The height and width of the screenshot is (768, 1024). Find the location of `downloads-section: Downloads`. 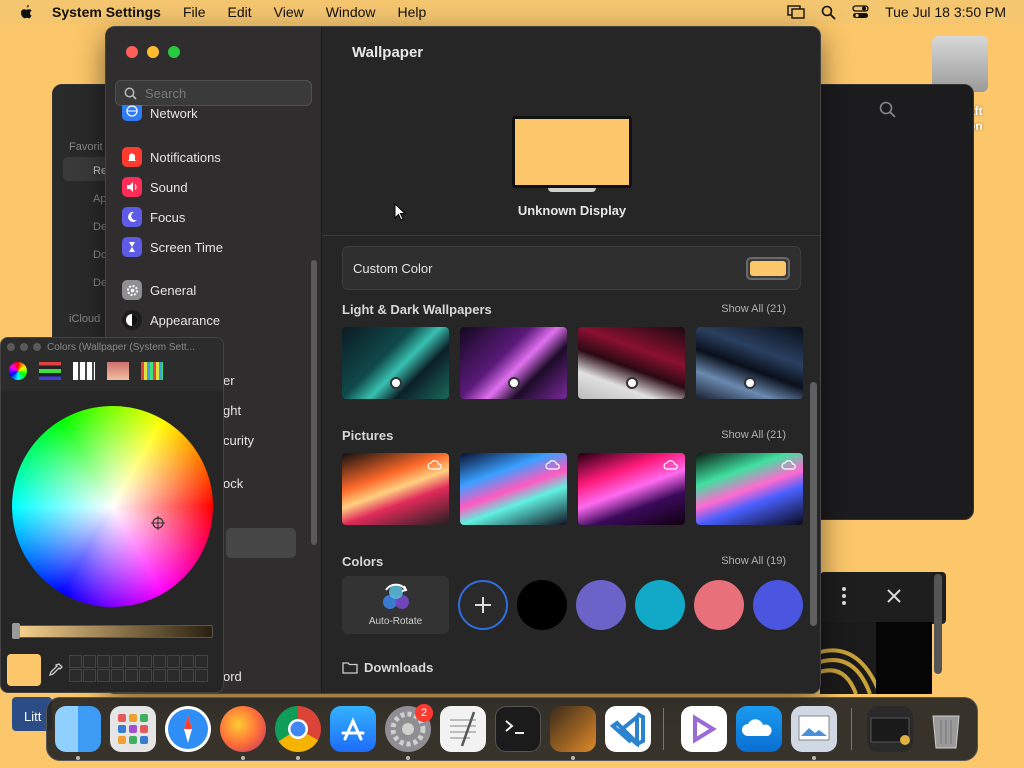

downloads-section: Downloads is located at coordinates (387, 667).